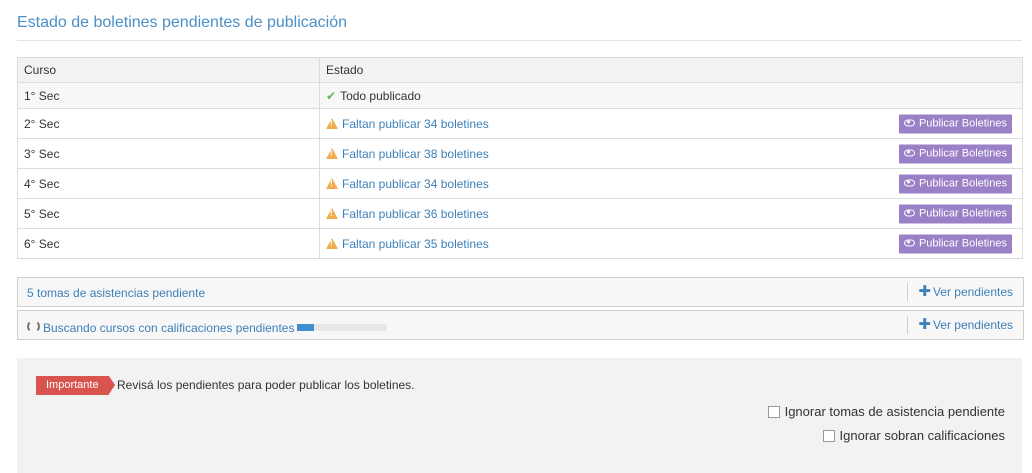 Image resolution: width=1032 pixels, height=473 pixels. Describe the element at coordinates (33, 326) in the screenshot. I see `refresh-icon` at that location.